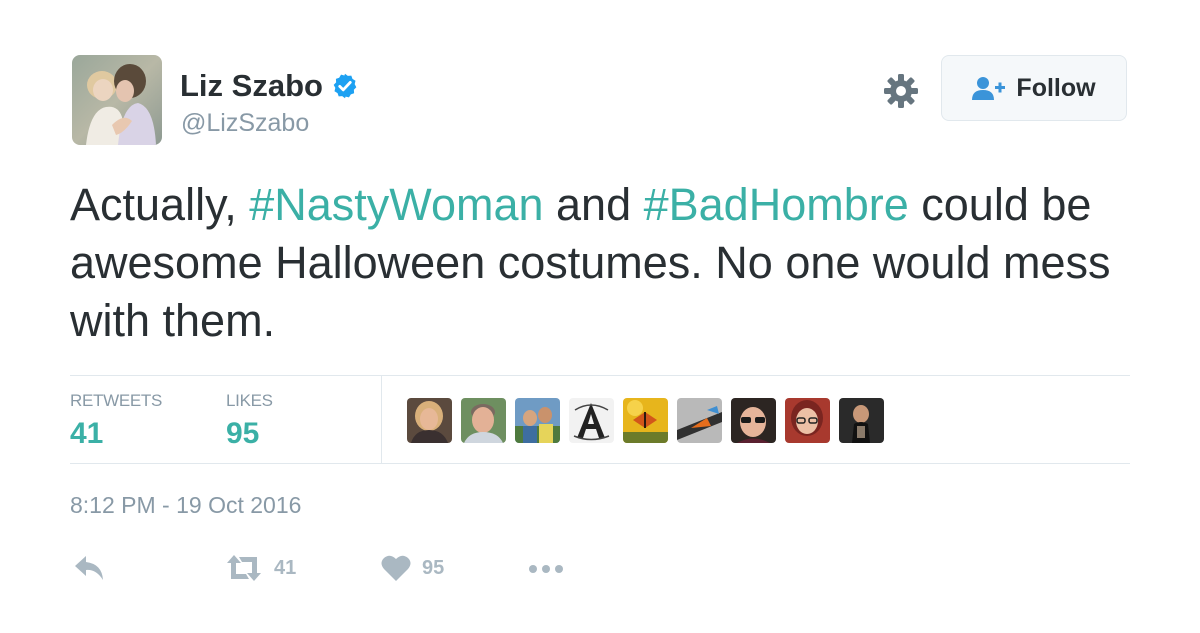 The width and height of the screenshot is (1200, 633). Describe the element at coordinates (244, 568) in the screenshot. I see `retweet-icon` at that location.